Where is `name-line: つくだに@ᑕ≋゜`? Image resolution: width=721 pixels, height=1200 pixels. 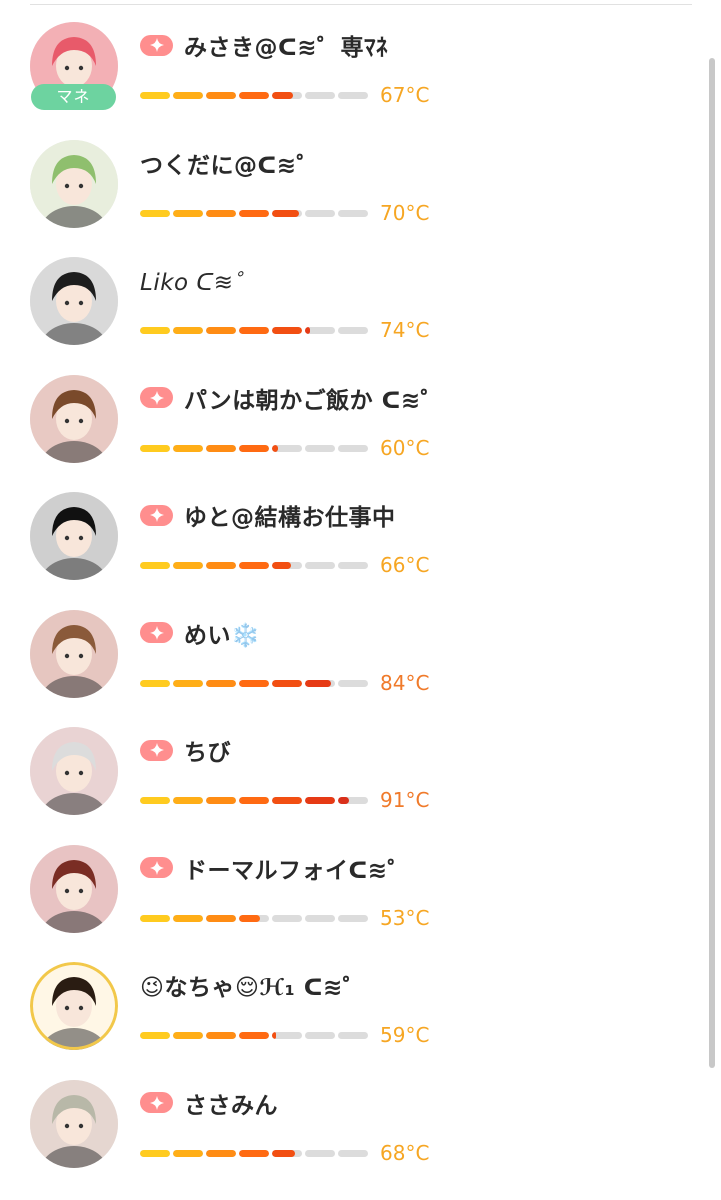 name-line: つくだに@ᑕ≋゜ is located at coordinates (230, 163).